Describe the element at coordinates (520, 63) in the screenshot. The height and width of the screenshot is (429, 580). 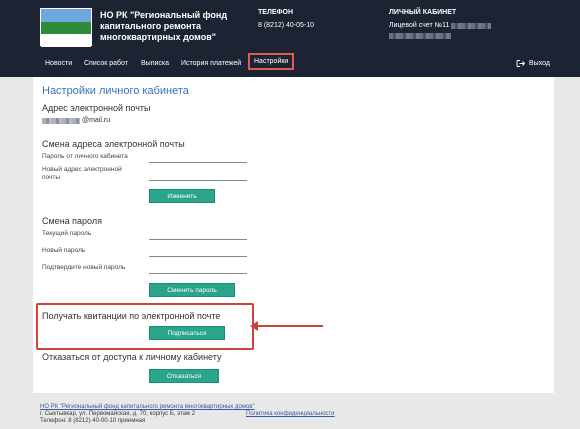
I see `logout-icon` at that location.